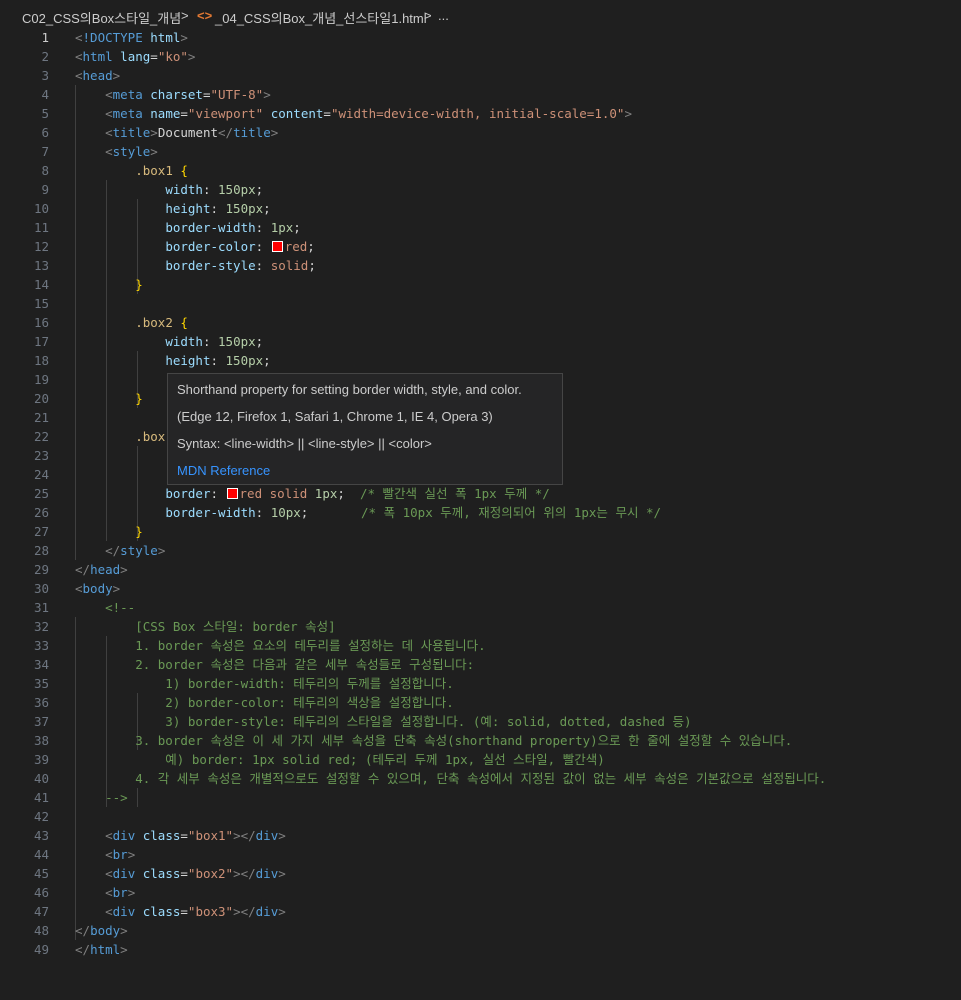 The width and height of the screenshot is (961, 1000). Describe the element at coordinates (101, 17) in the screenshot. I see `breadcrumb-folder: C02_CSS의Box스타일_개념` at that location.